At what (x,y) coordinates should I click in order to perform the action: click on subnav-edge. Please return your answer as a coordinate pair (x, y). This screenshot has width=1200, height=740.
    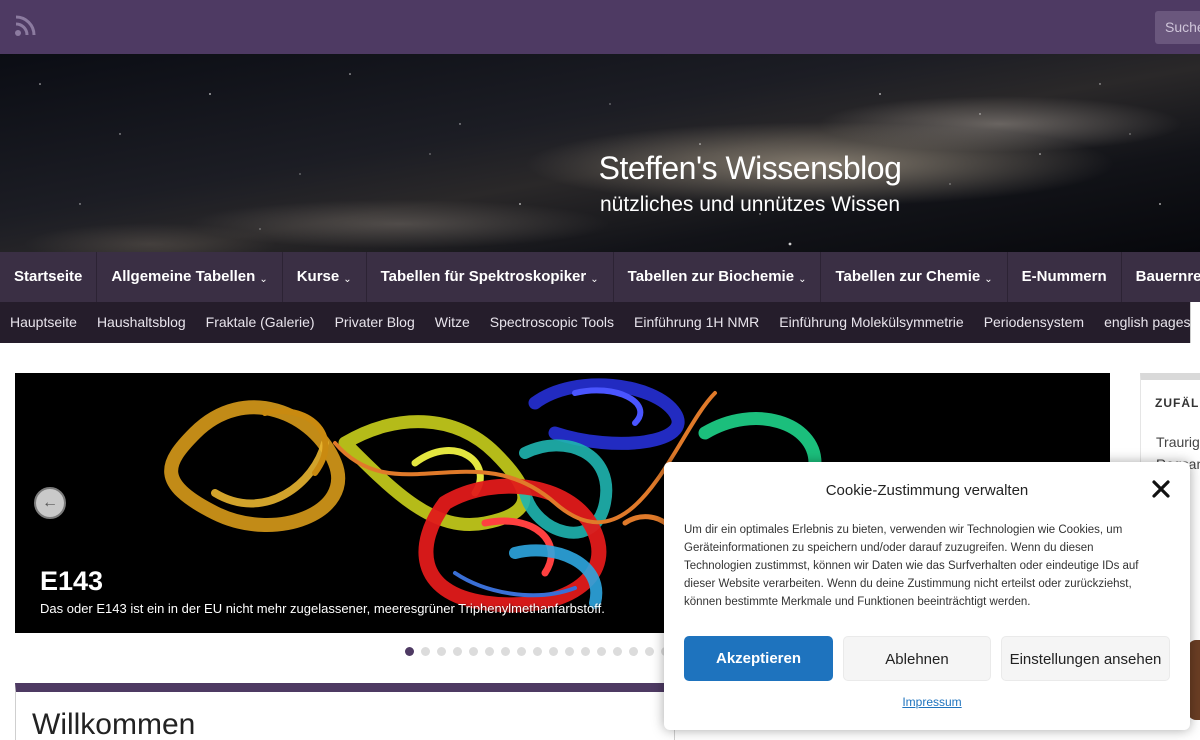
    Looking at the image, I should click on (1195, 322).